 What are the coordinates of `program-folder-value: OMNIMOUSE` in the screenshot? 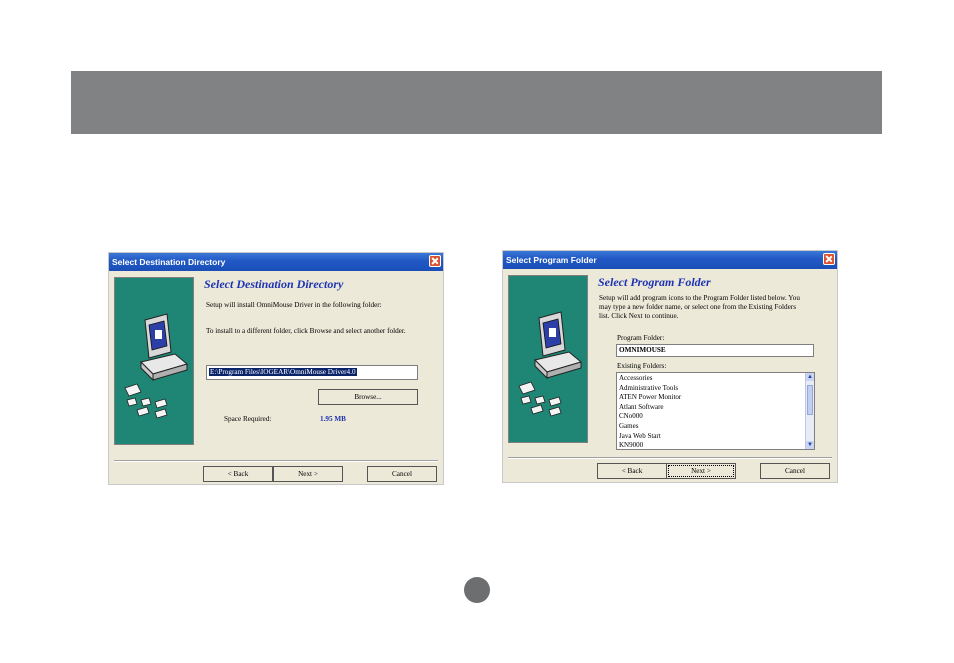 It's located at (642, 350).